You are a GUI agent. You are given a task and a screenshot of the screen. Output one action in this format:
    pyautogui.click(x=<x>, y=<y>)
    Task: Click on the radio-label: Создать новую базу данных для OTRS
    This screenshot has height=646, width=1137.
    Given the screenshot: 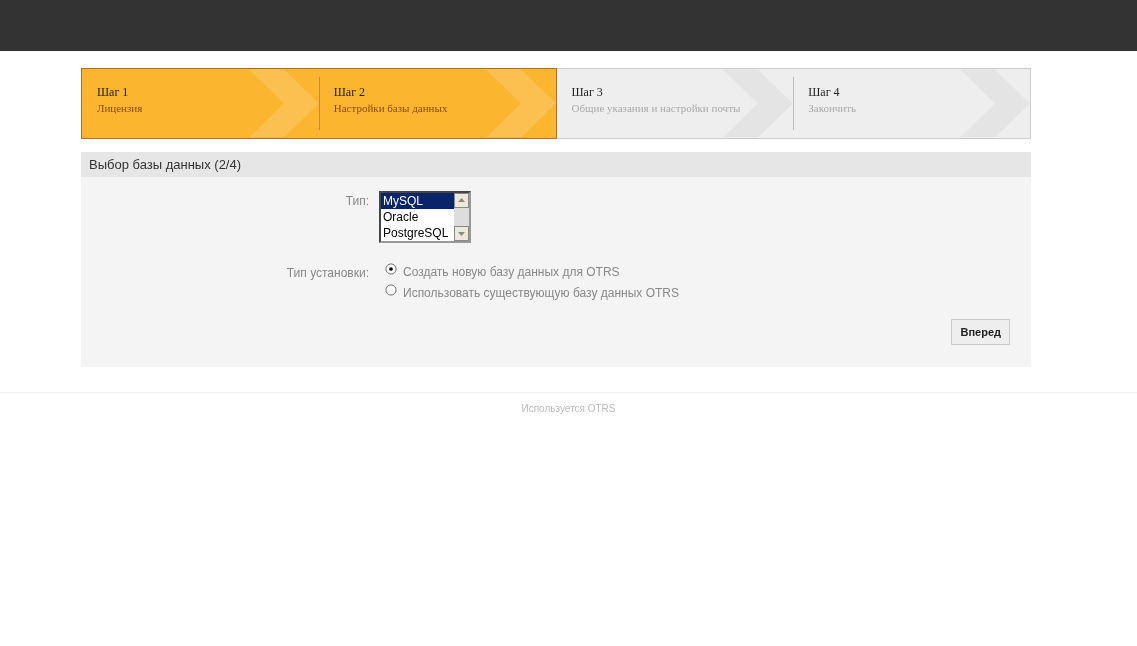 What is the action you would take?
    pyautogui.click(x=511, y=272)
    